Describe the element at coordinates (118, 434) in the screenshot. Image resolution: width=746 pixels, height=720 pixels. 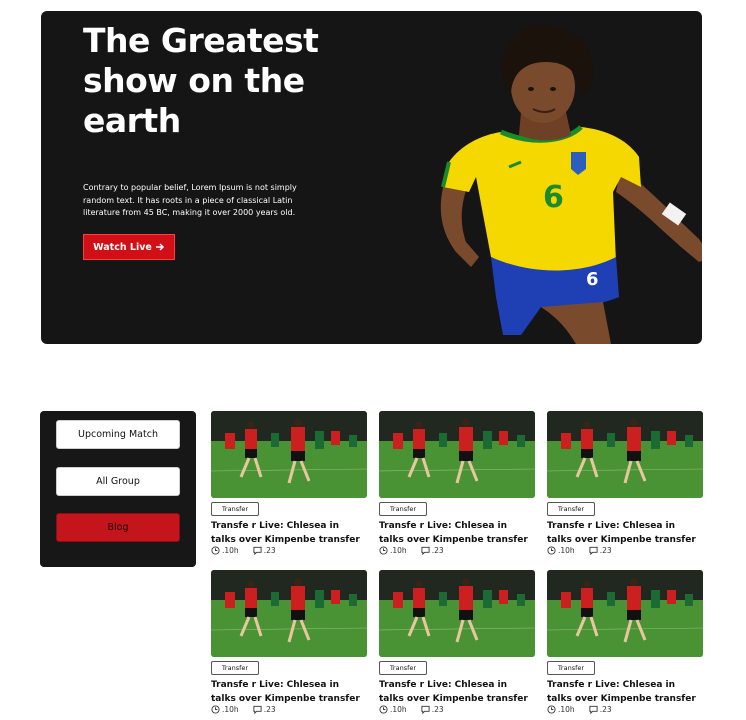
I see `upcoming-match-button: Upcoming Match` at that location.